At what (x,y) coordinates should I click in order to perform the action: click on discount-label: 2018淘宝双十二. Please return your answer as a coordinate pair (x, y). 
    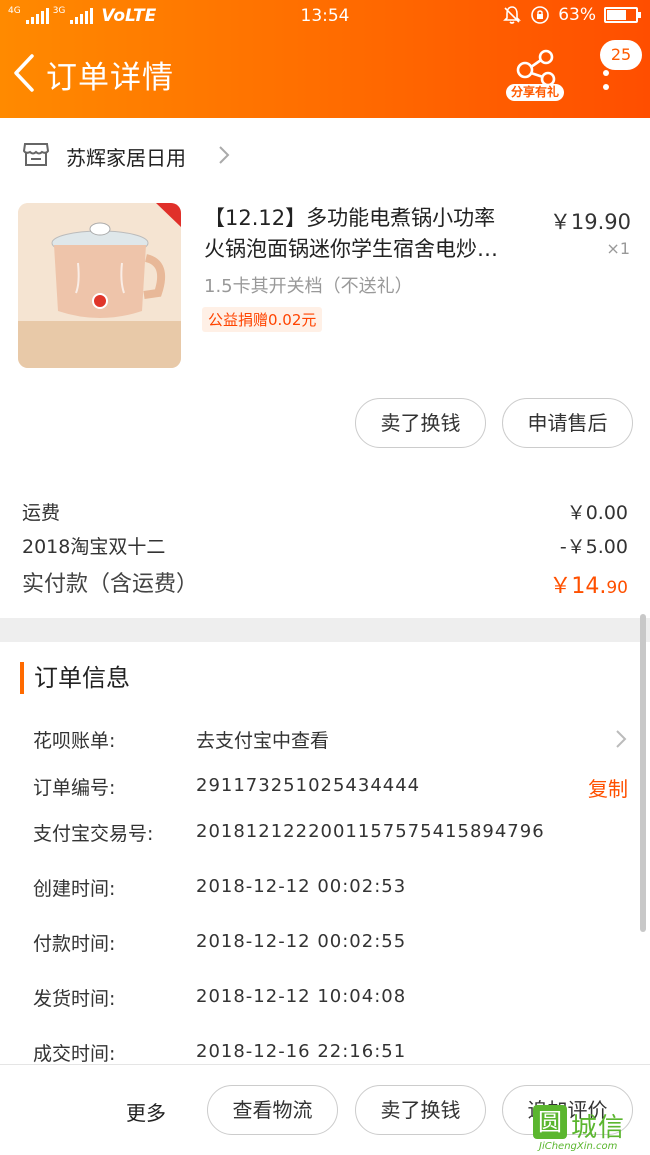
    Looking at the image, I should click on (94, 547).